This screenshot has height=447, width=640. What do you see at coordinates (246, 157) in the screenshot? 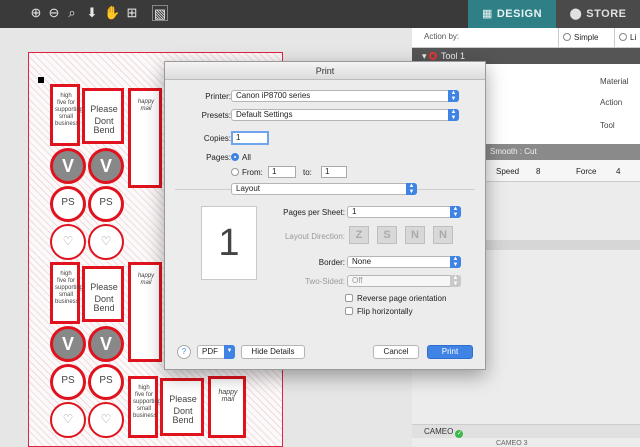
I see `pages-all-label: All` at bounding box center [246, 157].